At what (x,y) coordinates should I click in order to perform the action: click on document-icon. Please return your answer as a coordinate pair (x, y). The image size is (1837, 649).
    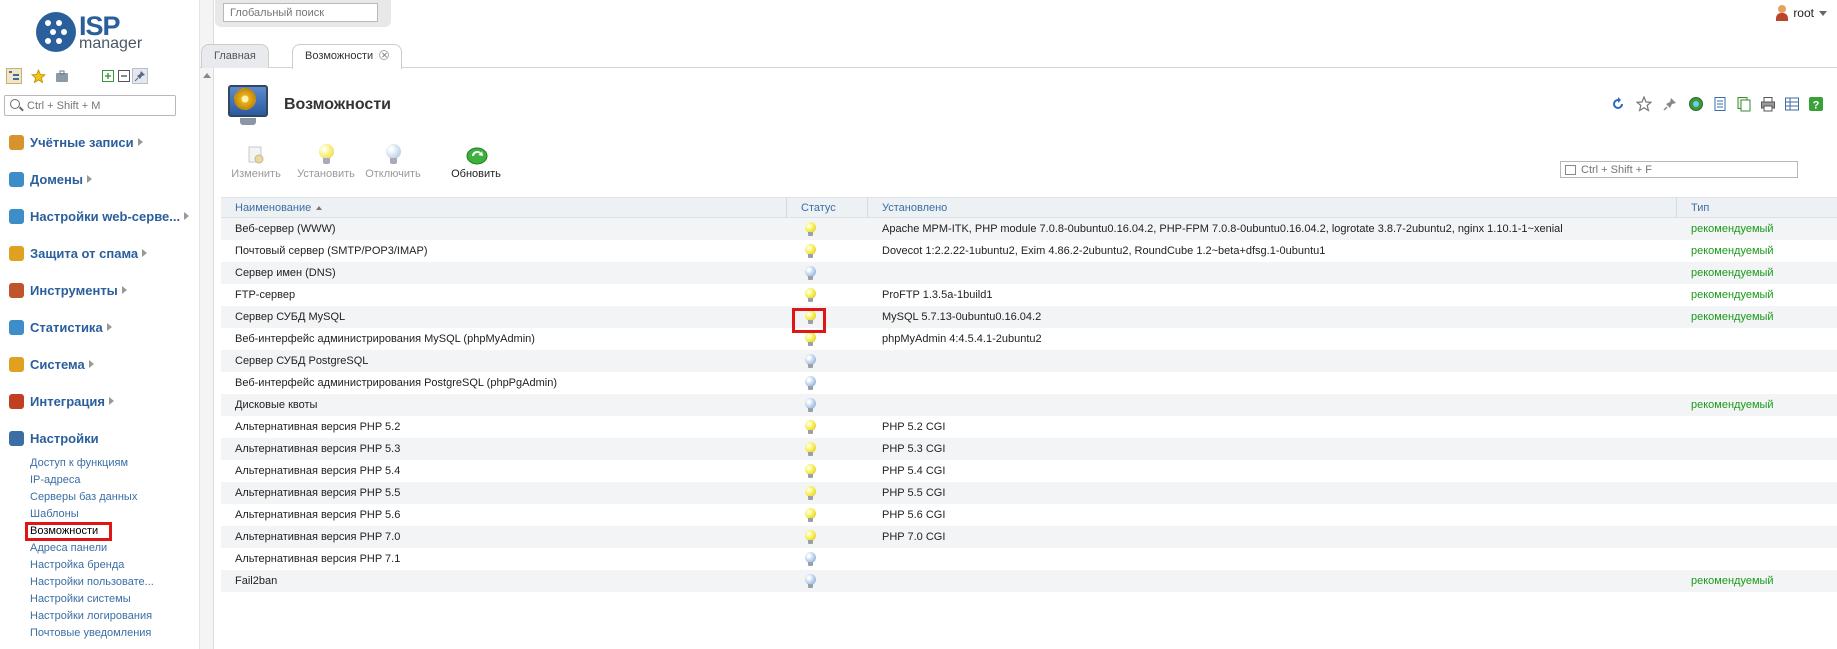
    Looking at the image, I should click on (1720, 104).